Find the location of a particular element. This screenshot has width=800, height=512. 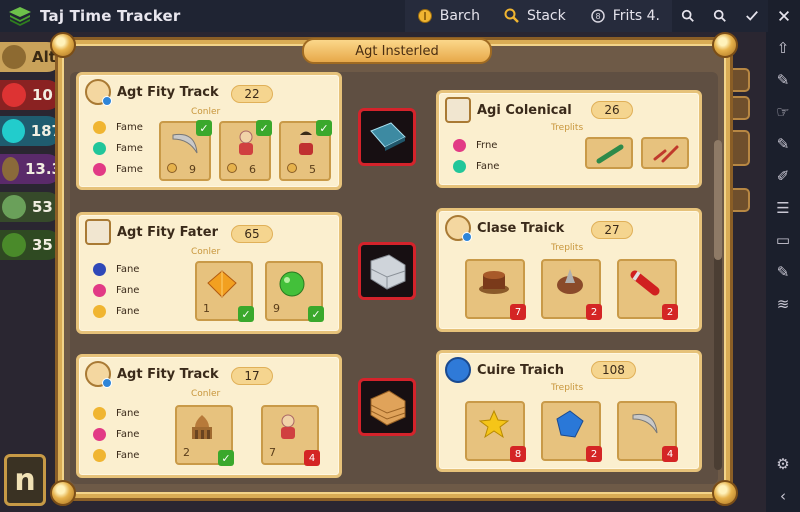

sickle-icon is located at coordinates (645, 423).